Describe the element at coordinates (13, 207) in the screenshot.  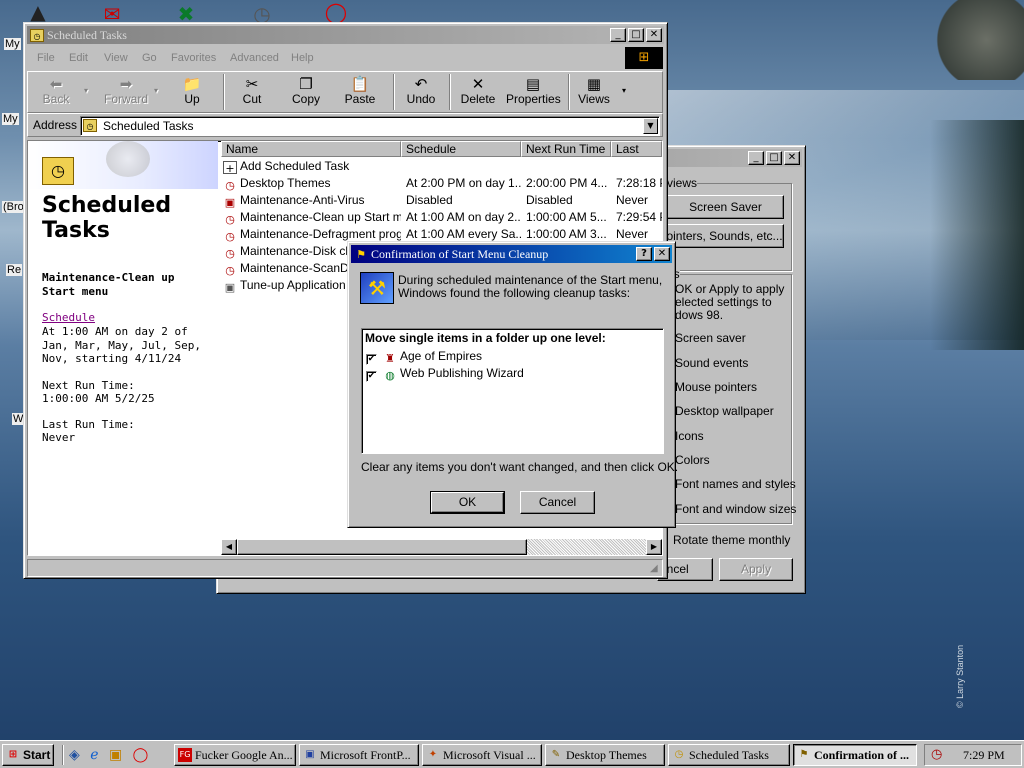
I see `desktop-label-3: (Bro` at that location.